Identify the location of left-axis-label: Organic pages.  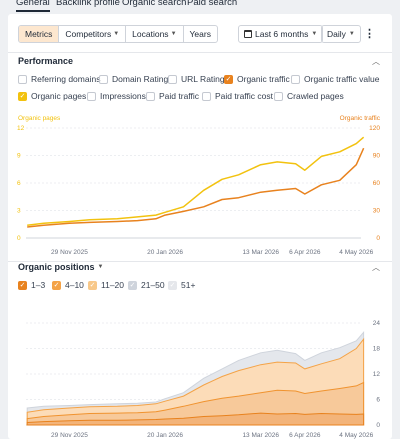
(39, 118).